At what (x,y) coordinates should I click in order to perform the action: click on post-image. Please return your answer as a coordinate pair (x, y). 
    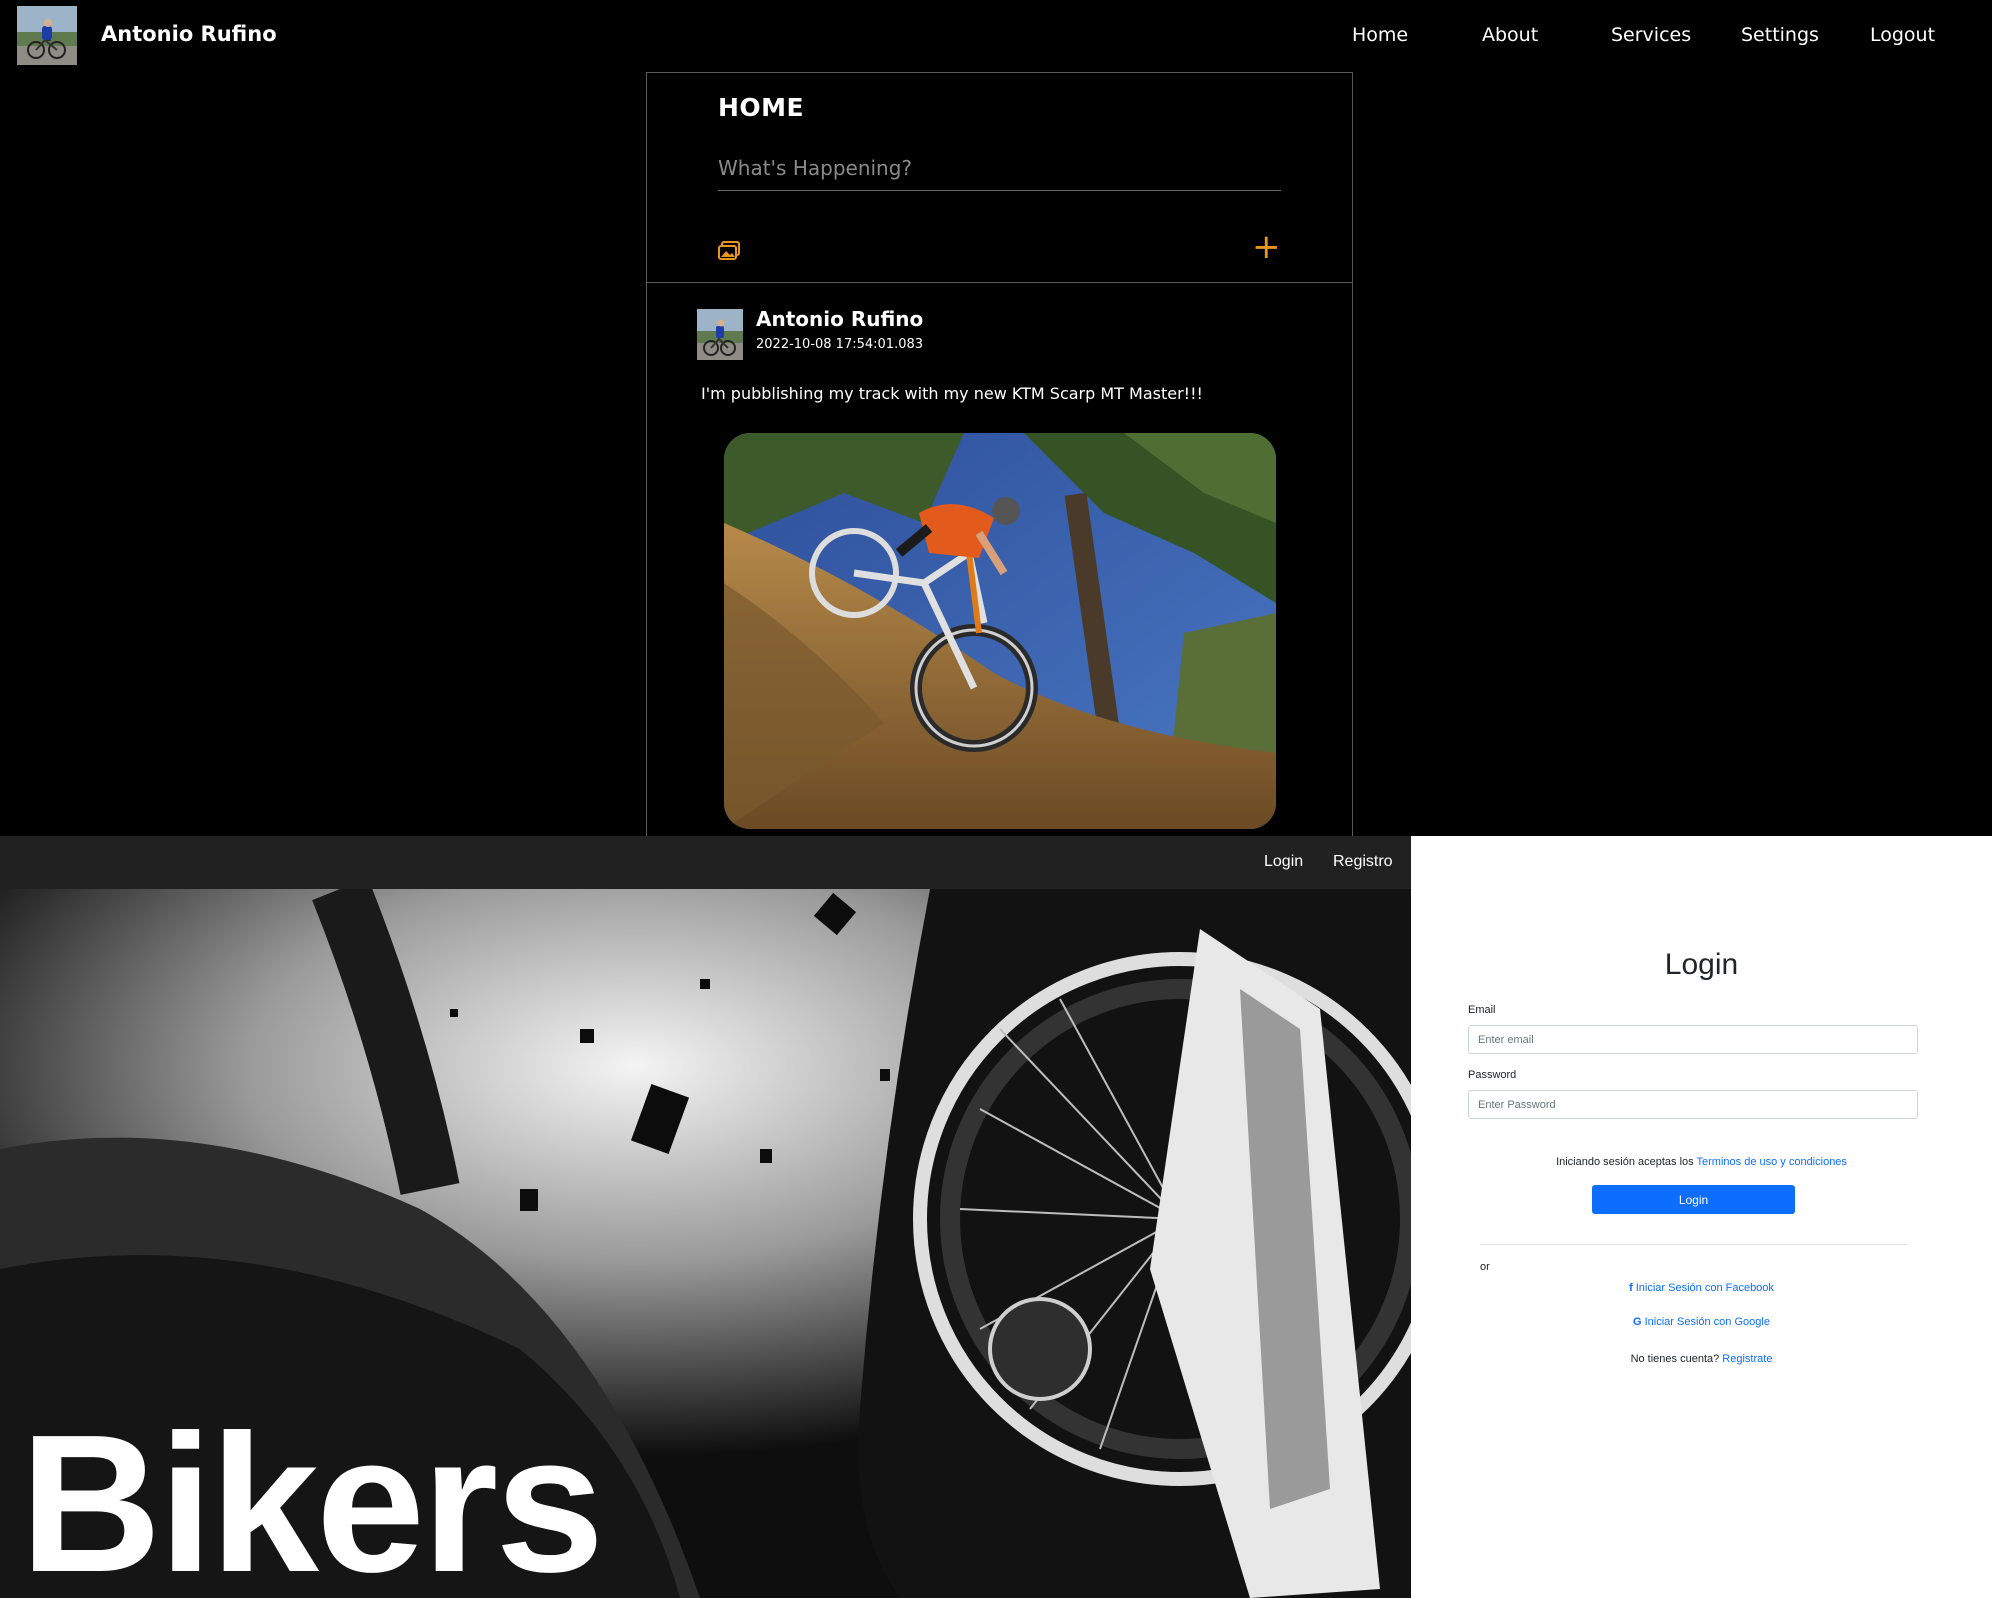
    Looking at the image, I should click on (1000, 631).